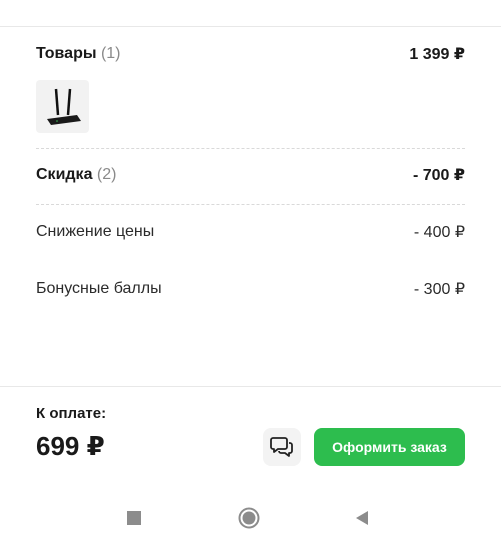  I want to click on goods-label: Товары (1), so click(78, 54).